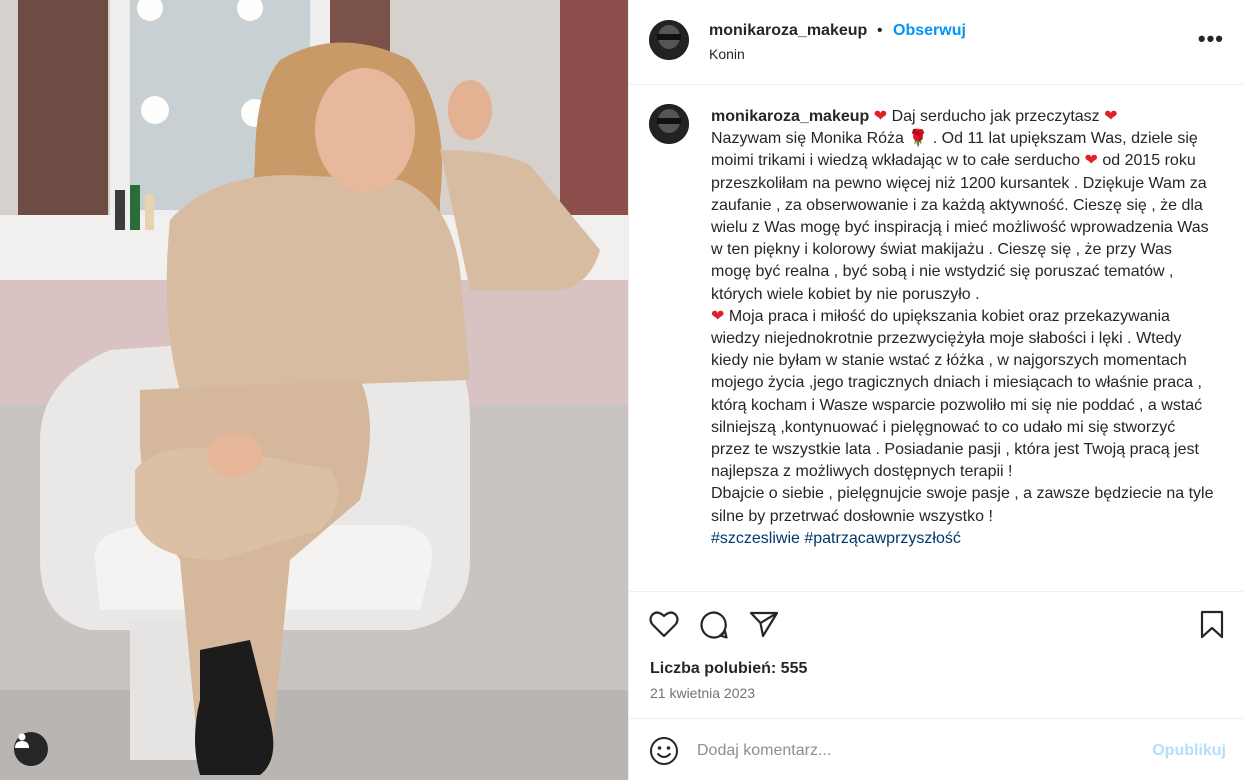  What do you see at coordinates (936, 42) in the screenshot?
I see `post-header: monikaroza_makeup • Obserwuj Konin •••` at bounding box center [936, 42].